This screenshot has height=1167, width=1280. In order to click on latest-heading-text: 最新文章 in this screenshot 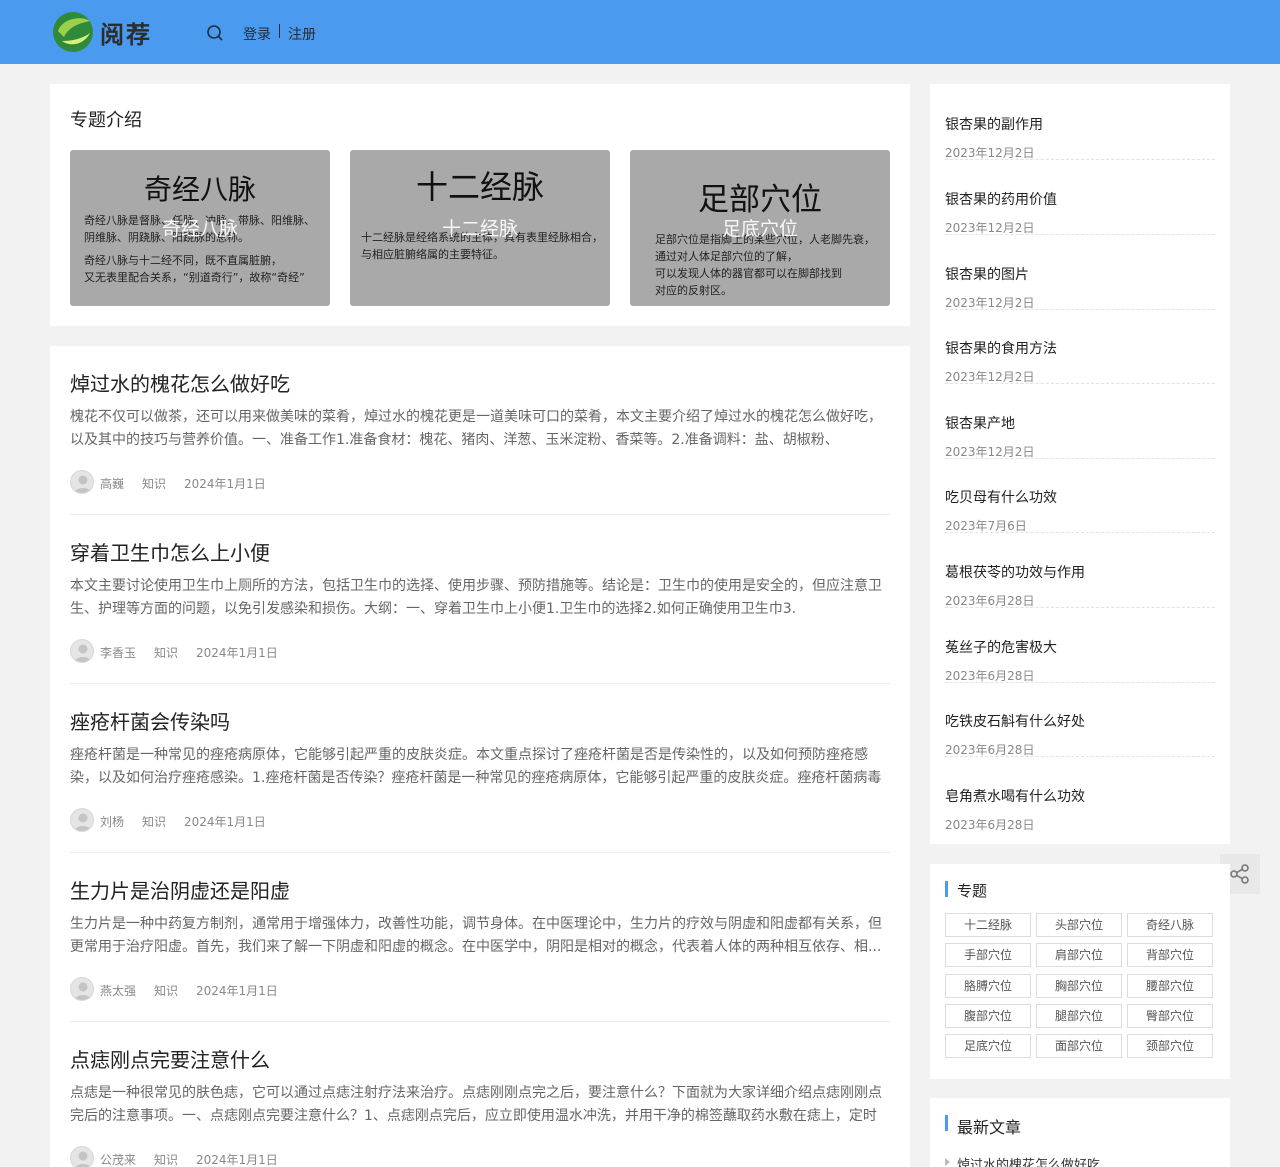, I will do `click(989, 1127)`.